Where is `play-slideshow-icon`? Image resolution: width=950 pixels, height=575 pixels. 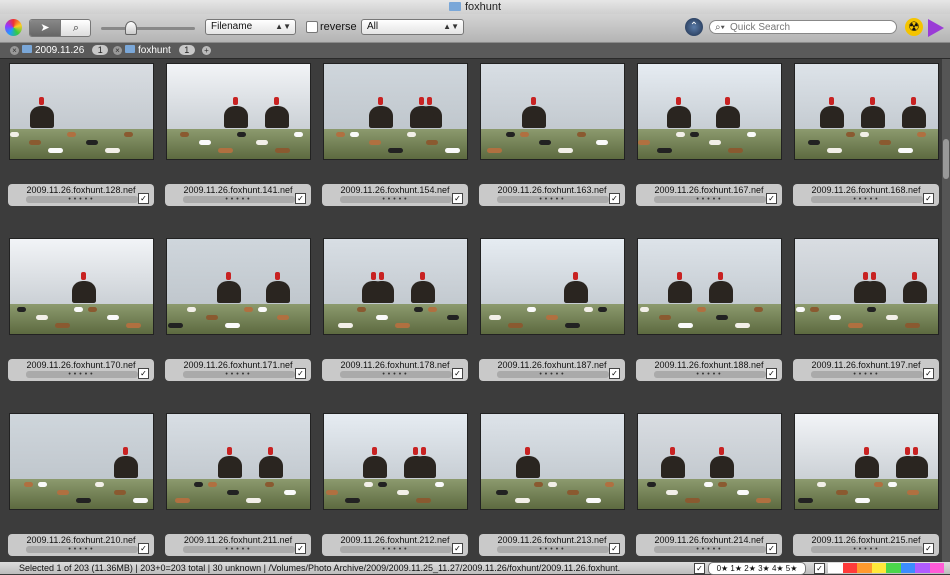
play-slideshow-icon is located at coordinates (936, 28).